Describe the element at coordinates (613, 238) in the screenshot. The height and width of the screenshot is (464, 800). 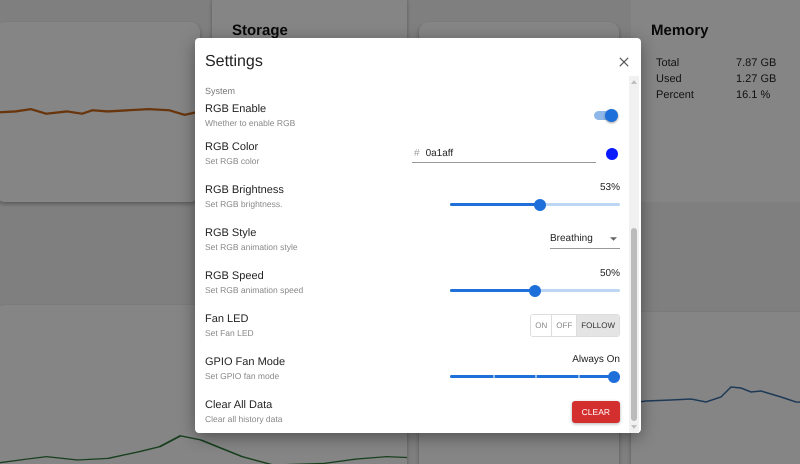
I see `caret-icon` at that location.